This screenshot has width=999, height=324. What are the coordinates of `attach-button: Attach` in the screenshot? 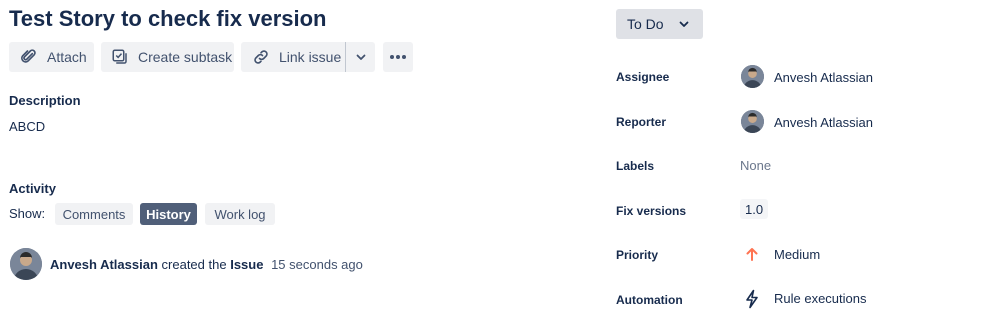 It's located at (51, 57).